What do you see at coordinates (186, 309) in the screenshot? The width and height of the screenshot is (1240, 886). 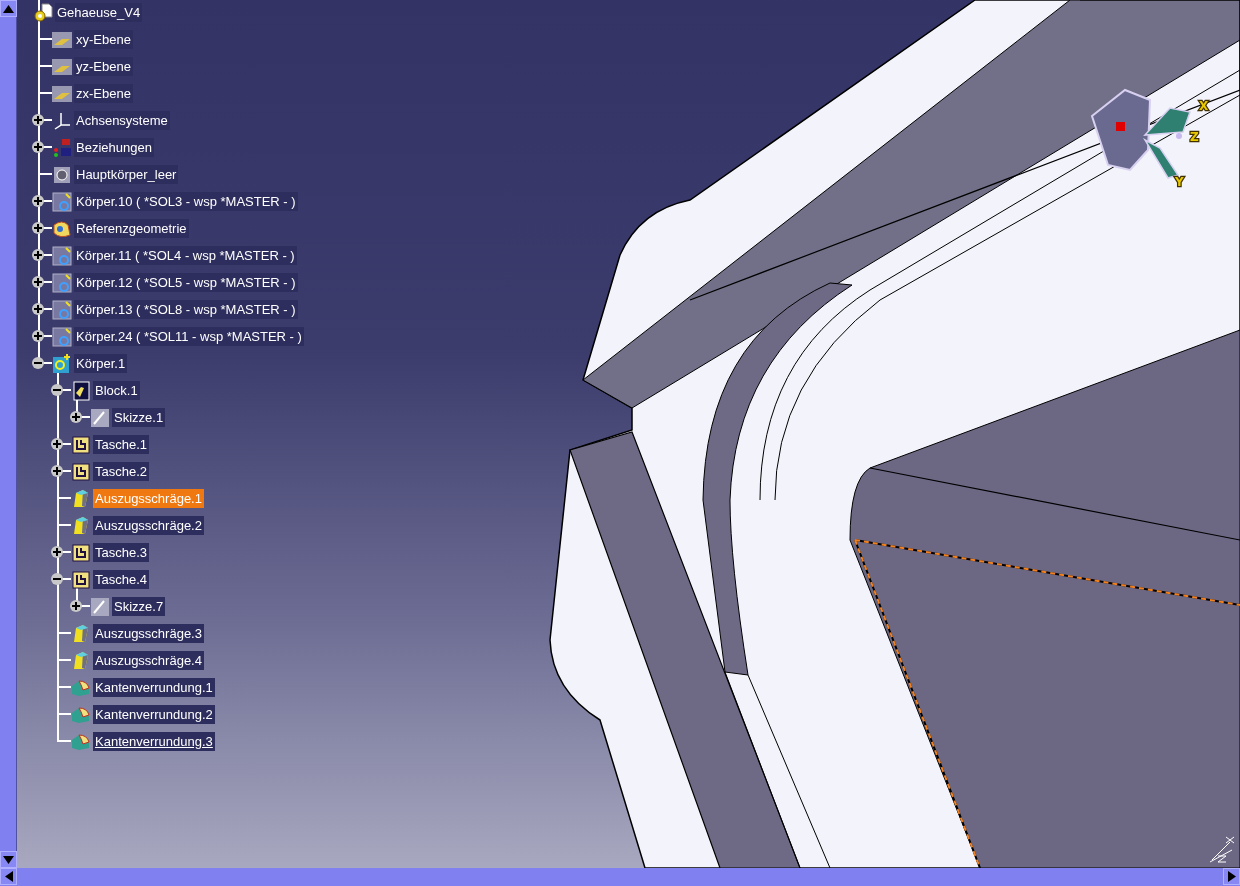 I see `tree-item: Körper.13 ( *SOL8 - wsp *MASTER - )` at bounding box center [186, 309].